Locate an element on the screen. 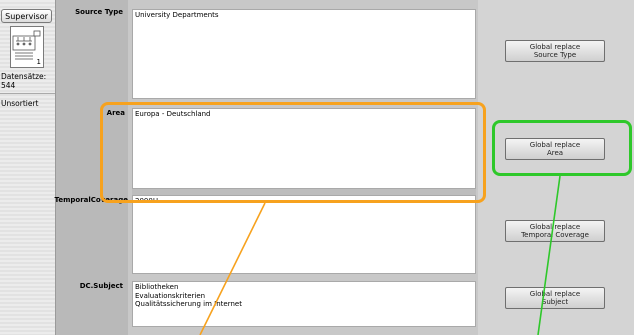 The height and width of the screenshot is (335, 634). record-book-icon: 1 is located at coordinates (27, 47).